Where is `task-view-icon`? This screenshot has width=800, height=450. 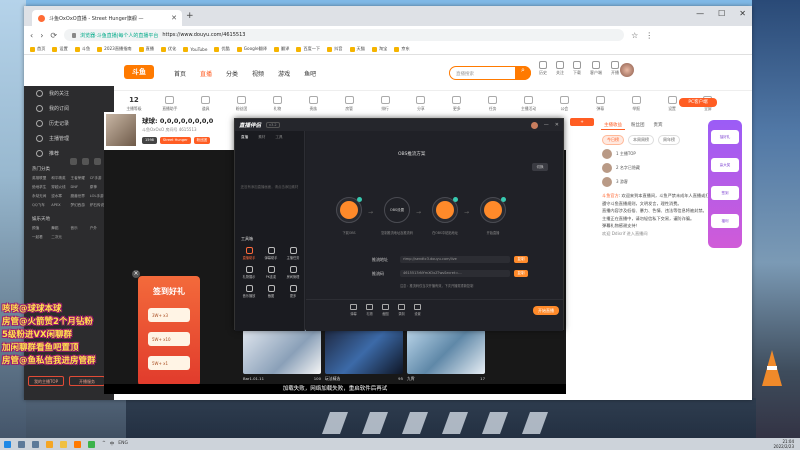 task-view-icon is located at coordinates (35, 444).